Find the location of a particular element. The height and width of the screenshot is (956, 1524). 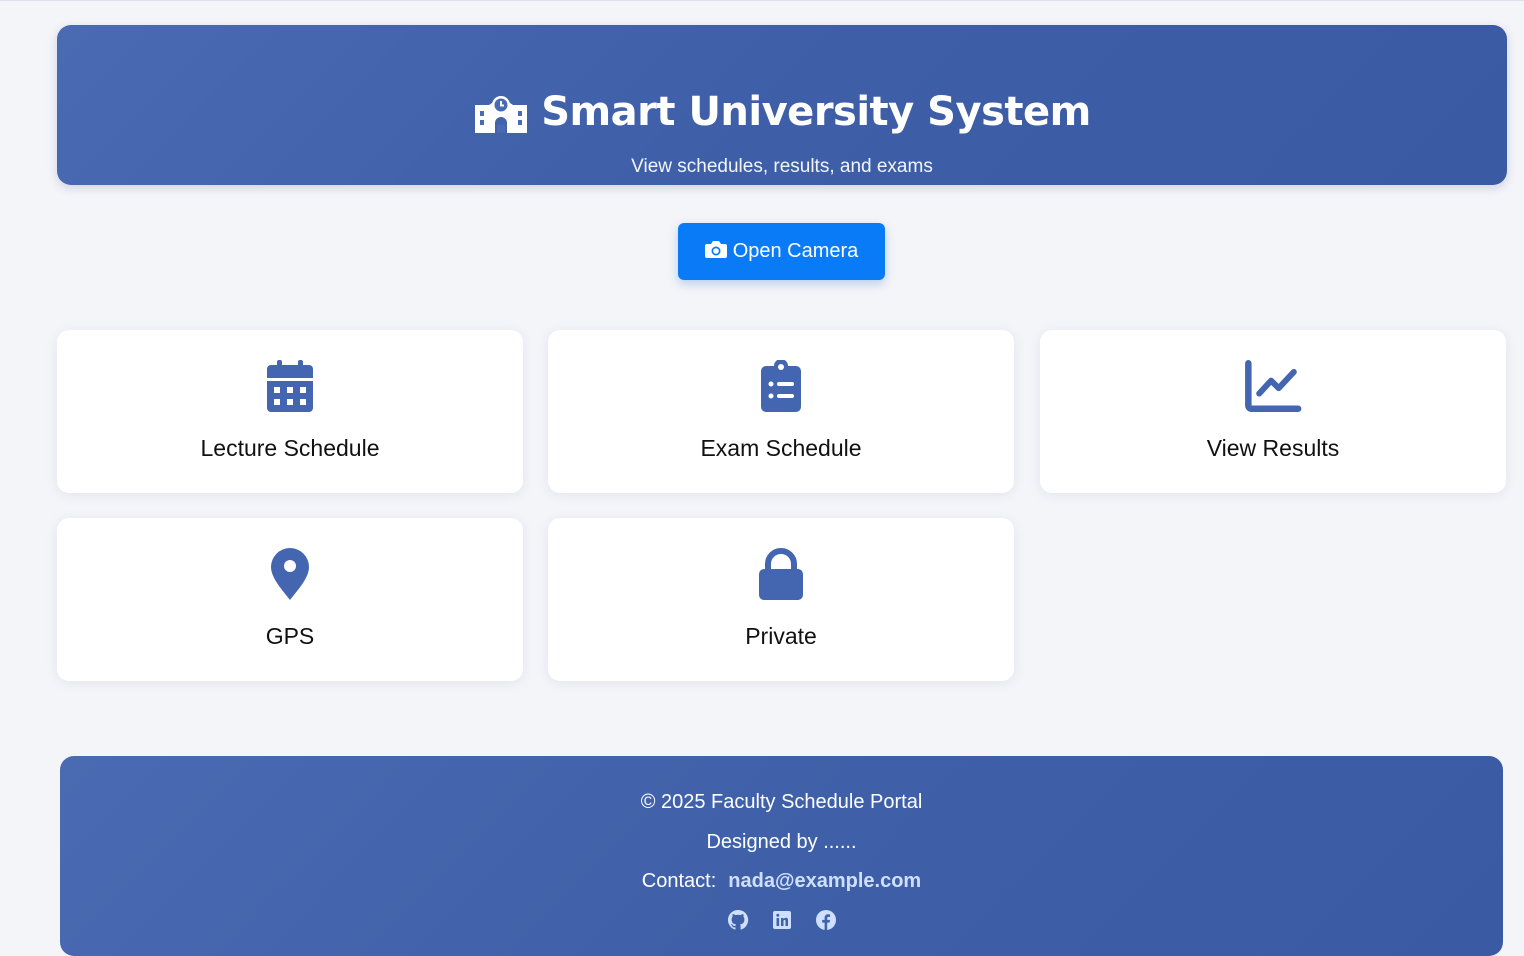

open-camera-label: Open Camera is located at coordinates (795, 251).